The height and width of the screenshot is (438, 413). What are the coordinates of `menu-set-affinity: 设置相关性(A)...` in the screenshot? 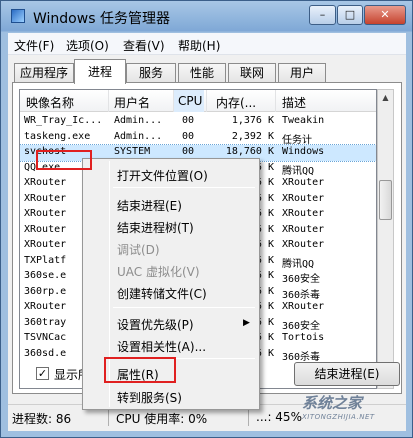 It's located at (161, 346).